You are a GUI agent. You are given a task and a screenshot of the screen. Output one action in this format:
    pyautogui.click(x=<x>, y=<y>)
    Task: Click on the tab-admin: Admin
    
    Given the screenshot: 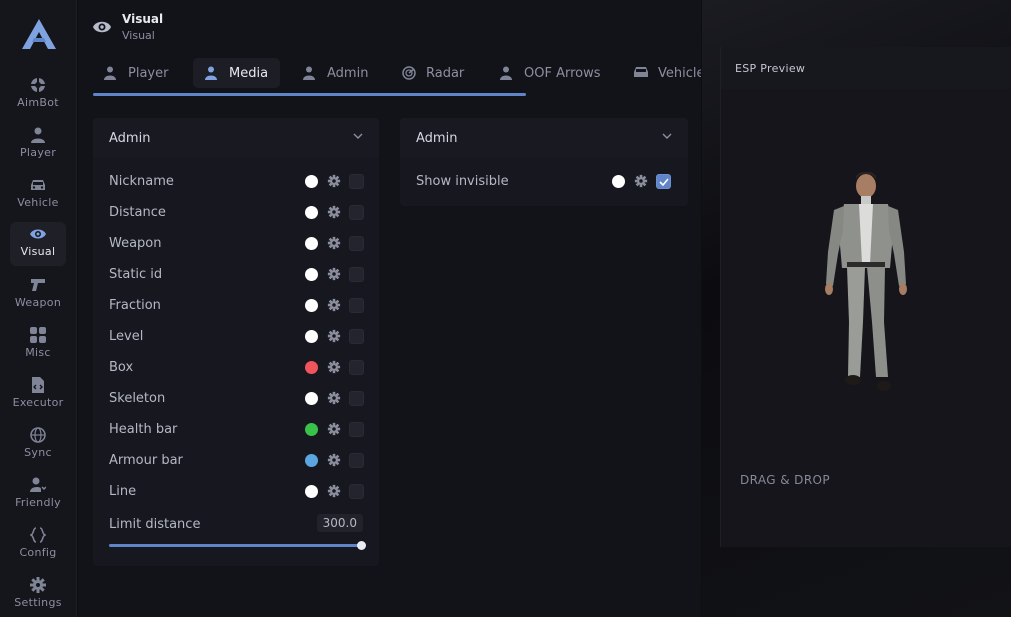 What is the action you would take?
    pyautogui.click(x=335, y=73)
    